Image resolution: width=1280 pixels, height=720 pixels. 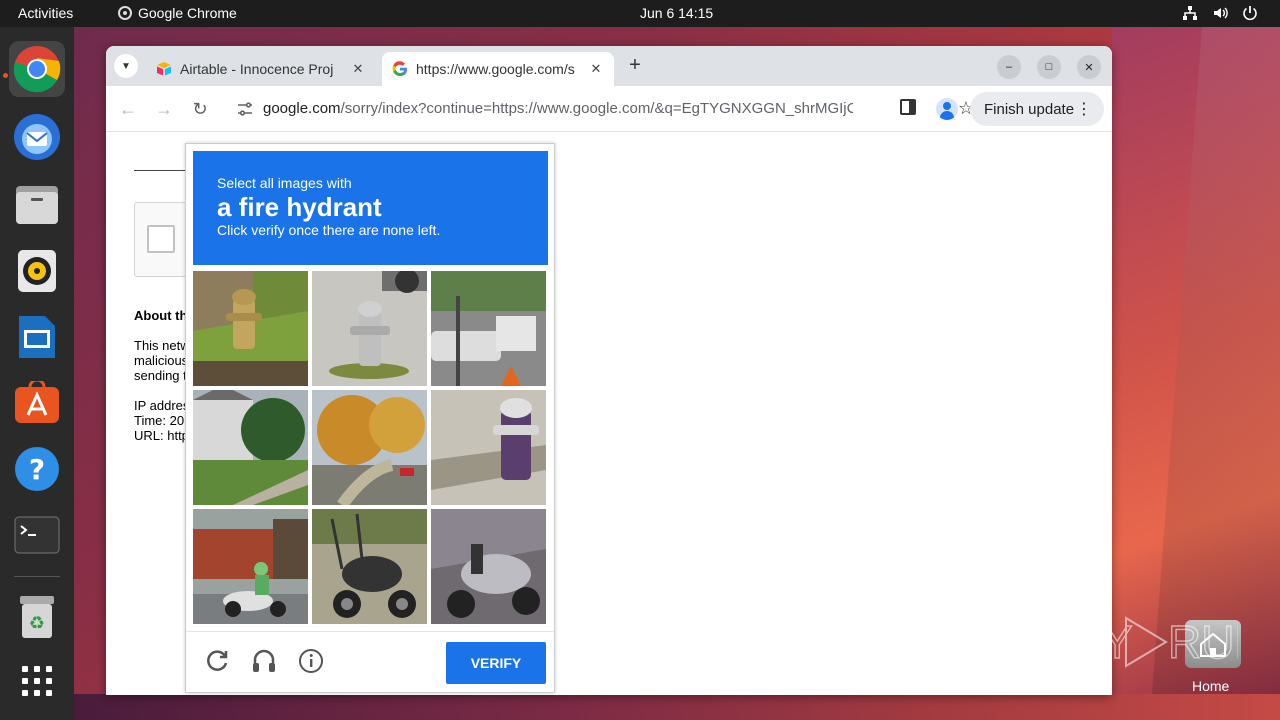 I want to click on anyrun-watermark-logo: ANY RUN, so click(x=1138, y=641).